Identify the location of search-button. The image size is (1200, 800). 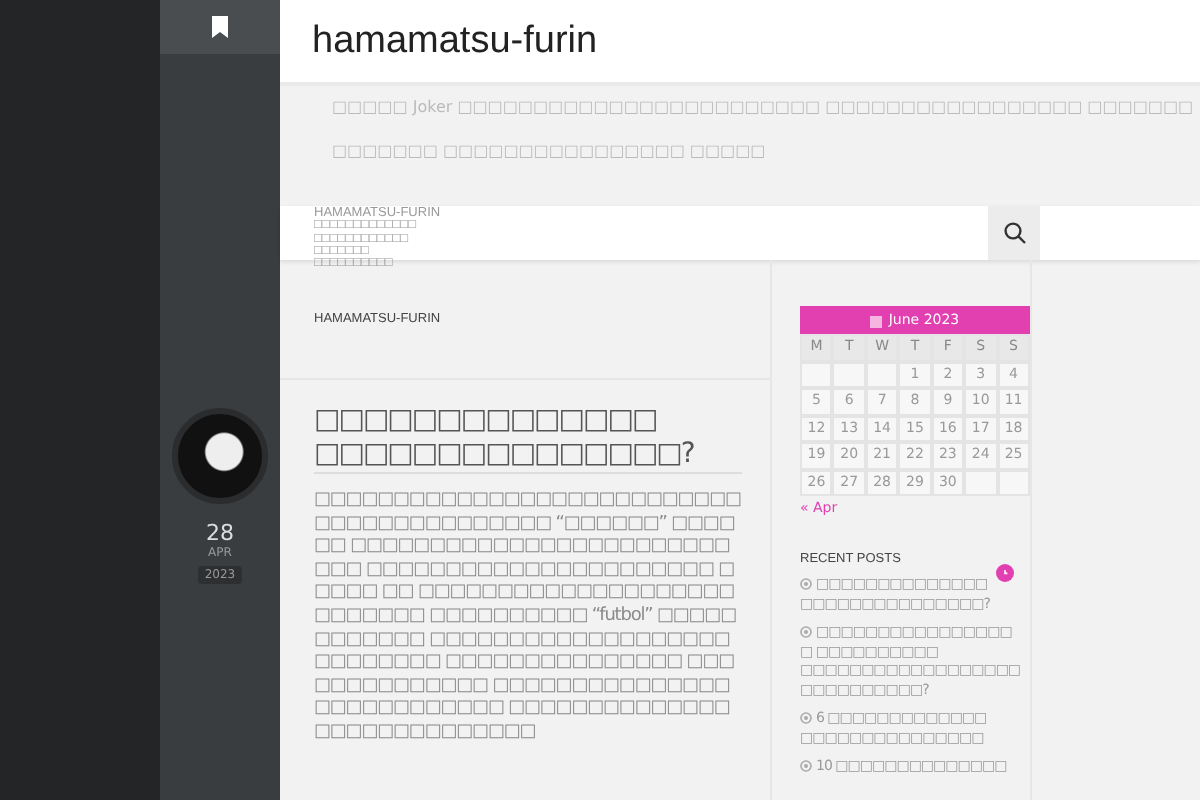
(1014, 233).